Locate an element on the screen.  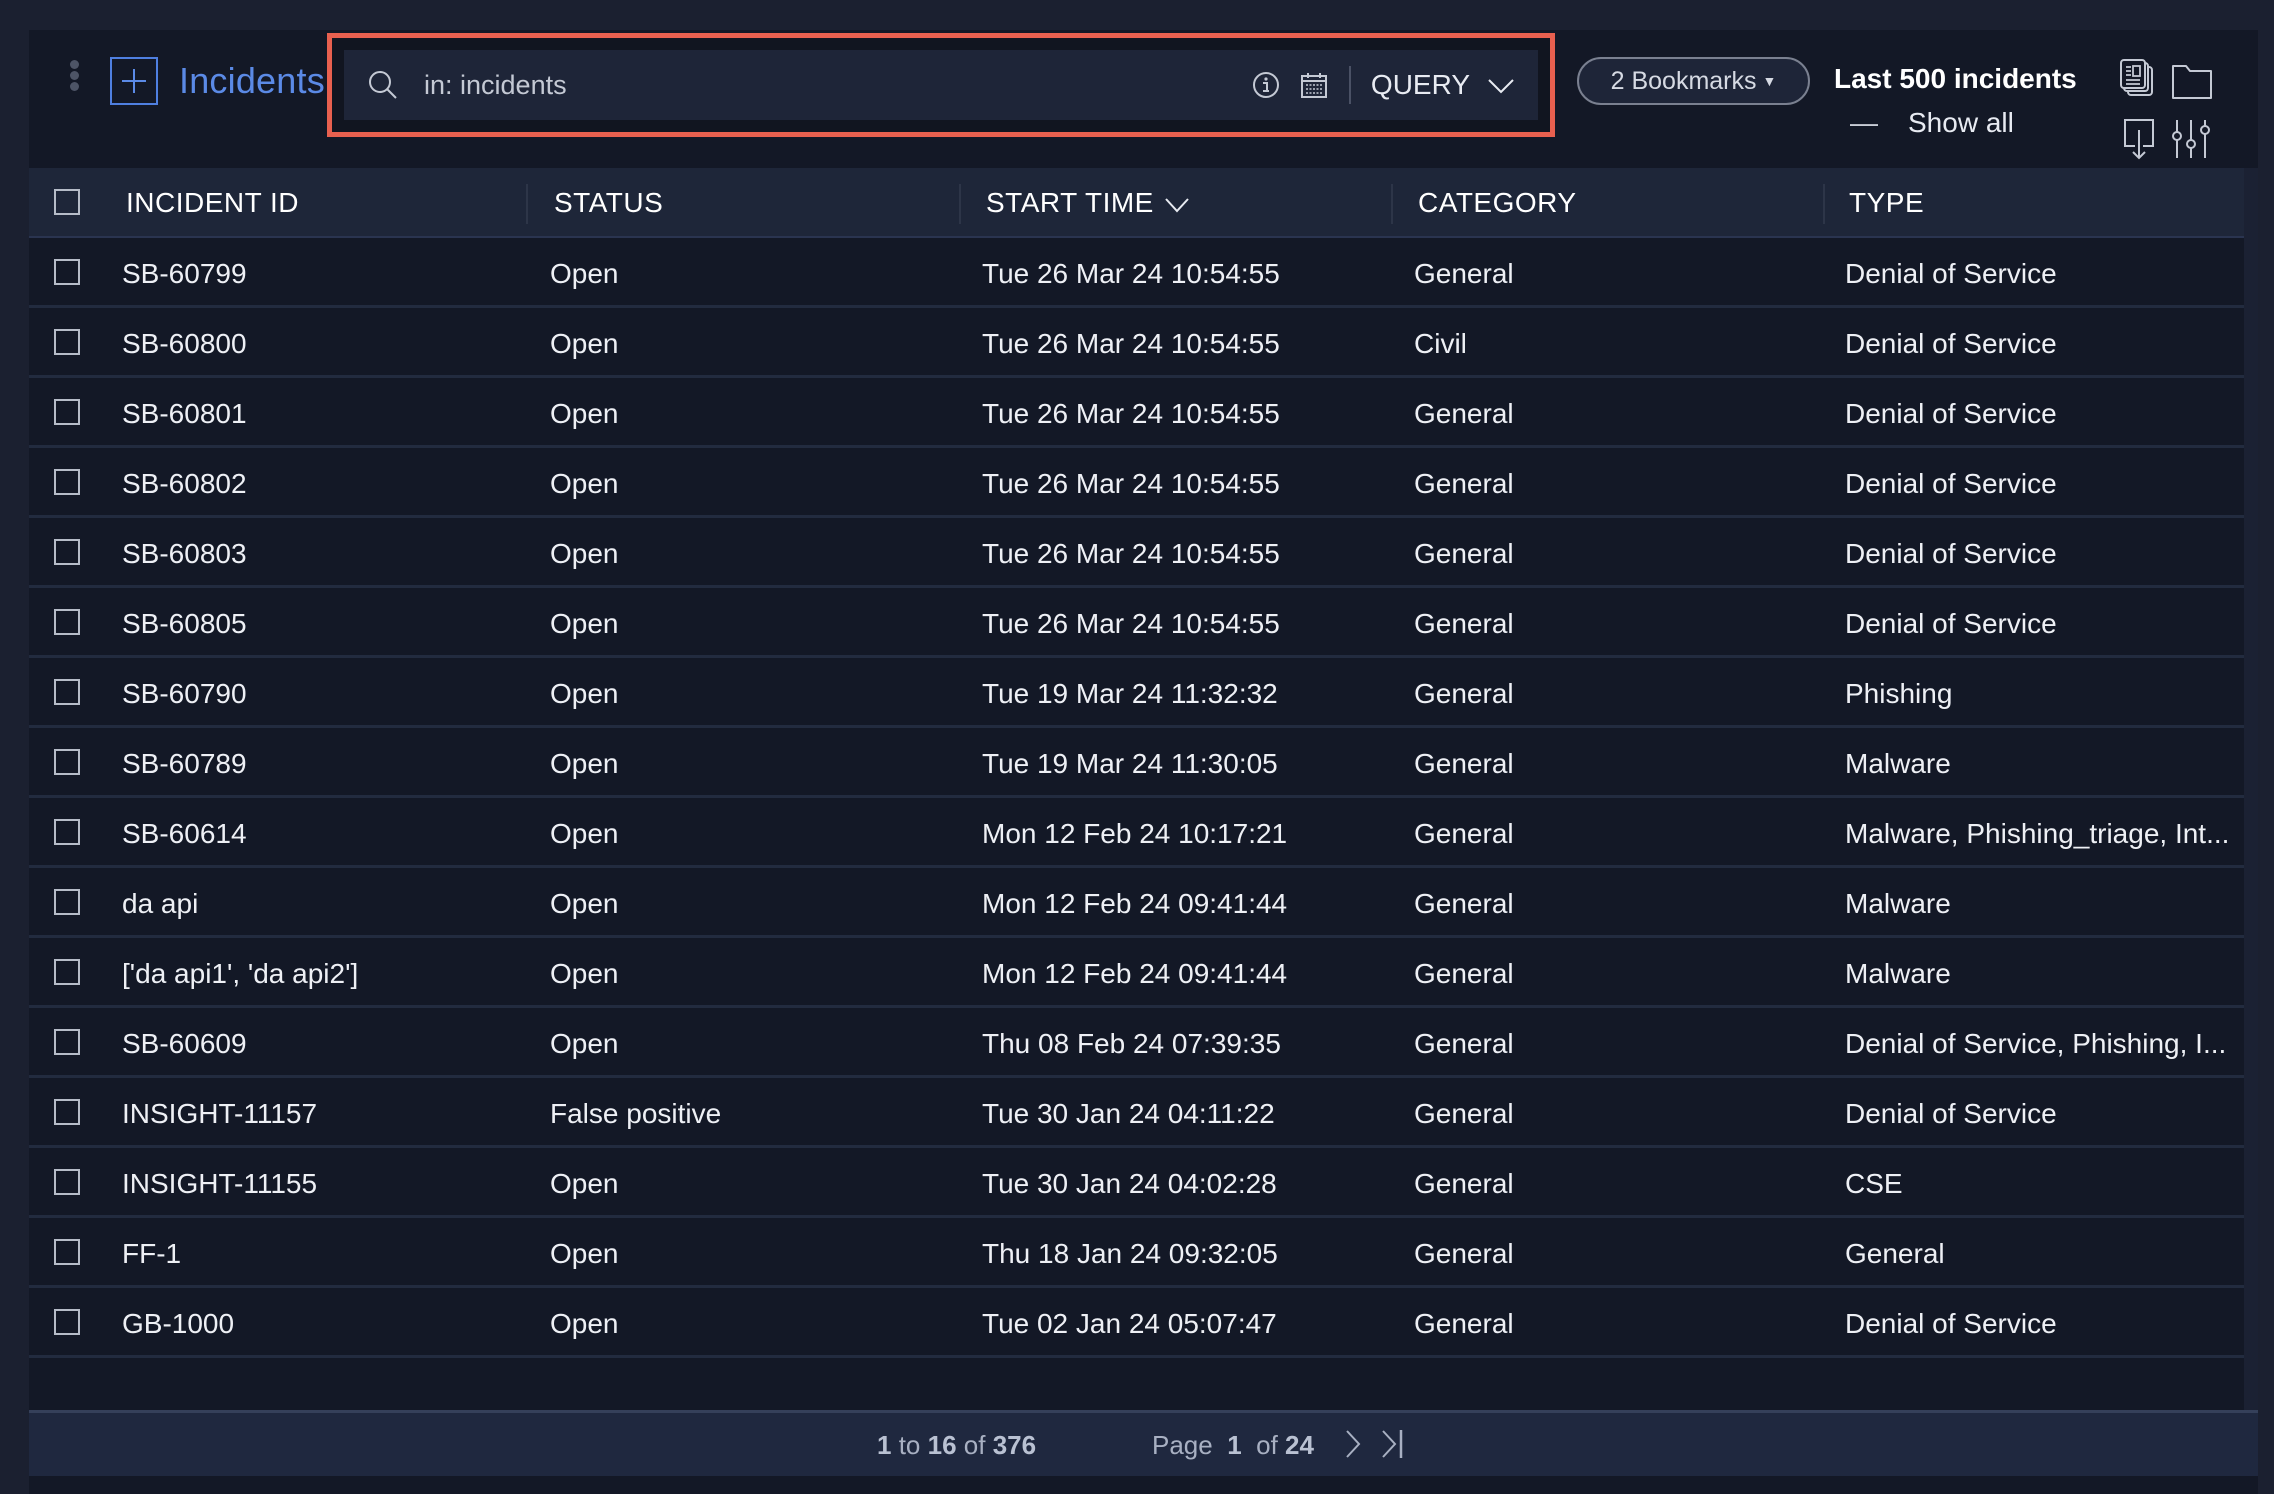
start-time-cell: Tue 26 Mar 24 10:54:55 is located at coordinates (1131, 623).